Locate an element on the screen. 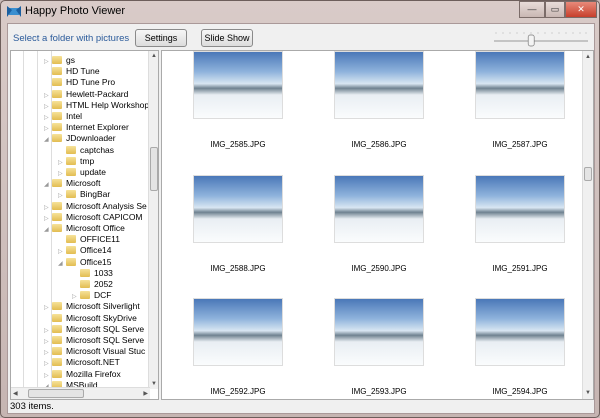 This screenshot has height=418, width=600. tree-item: ▷ Hewlett-Packard is located at coordinates (86, 94).